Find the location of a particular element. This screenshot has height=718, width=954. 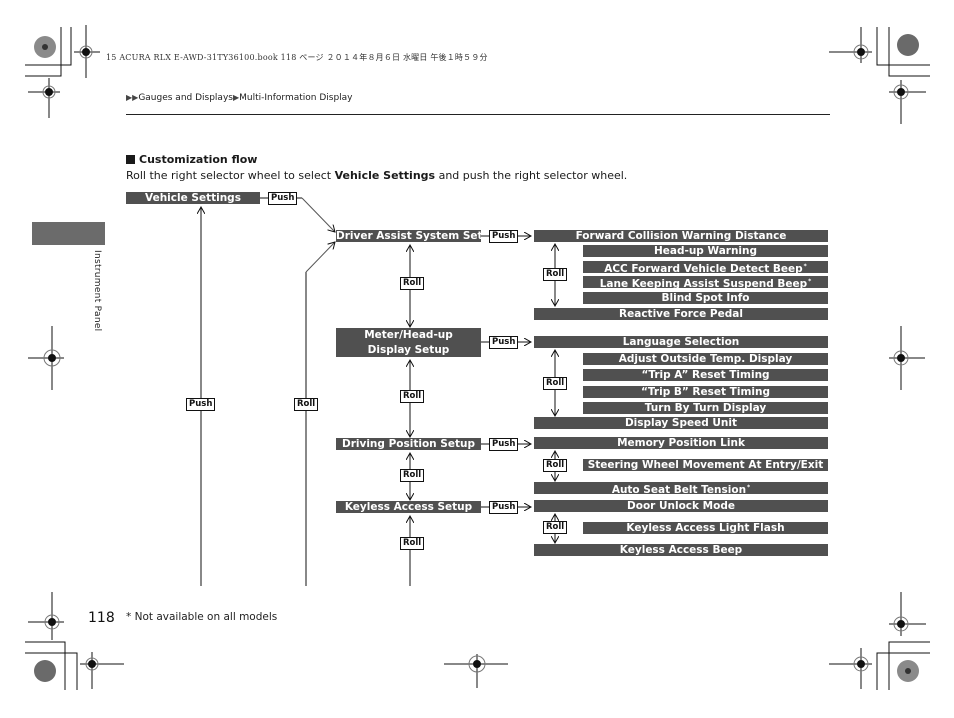

menu-driver-assist-system-setup: Driver Assist System Setup is located at coordinates (408, 236).